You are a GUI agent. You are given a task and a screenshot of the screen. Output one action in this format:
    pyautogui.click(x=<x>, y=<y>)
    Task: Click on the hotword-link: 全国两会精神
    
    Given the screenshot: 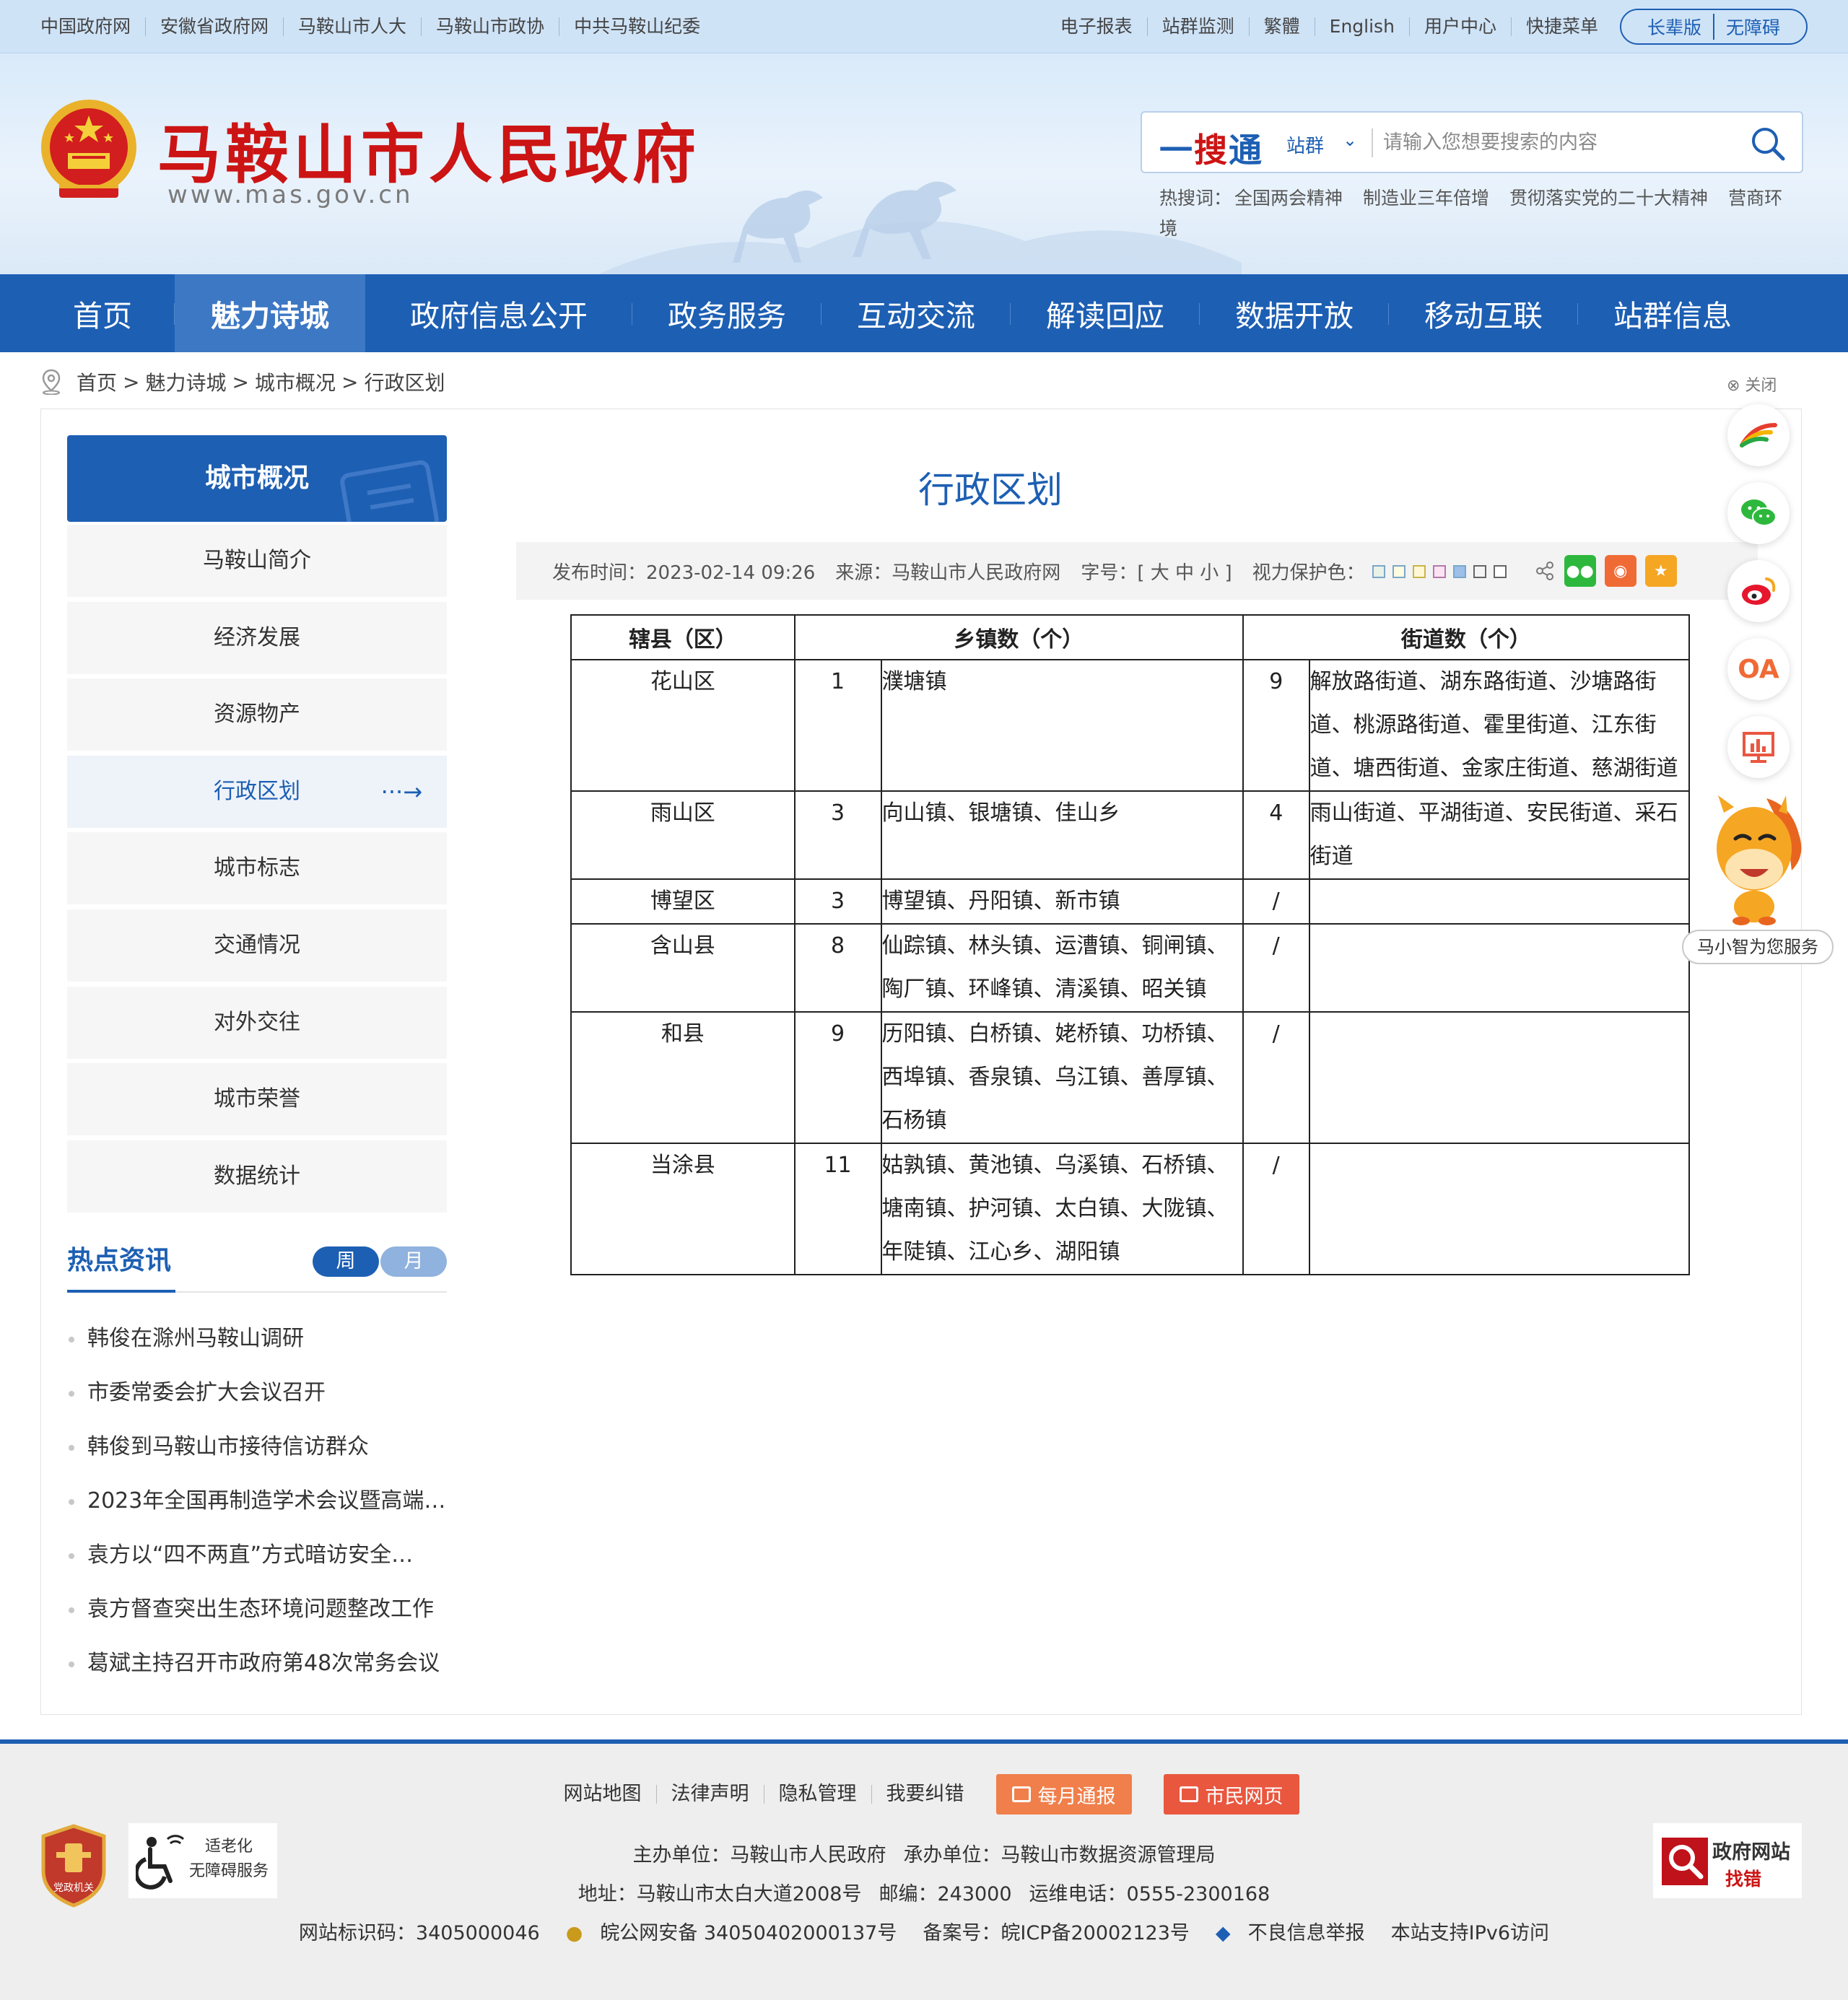 What is the action you would take?
    pyautogui.click(x=1288, y=198)
    